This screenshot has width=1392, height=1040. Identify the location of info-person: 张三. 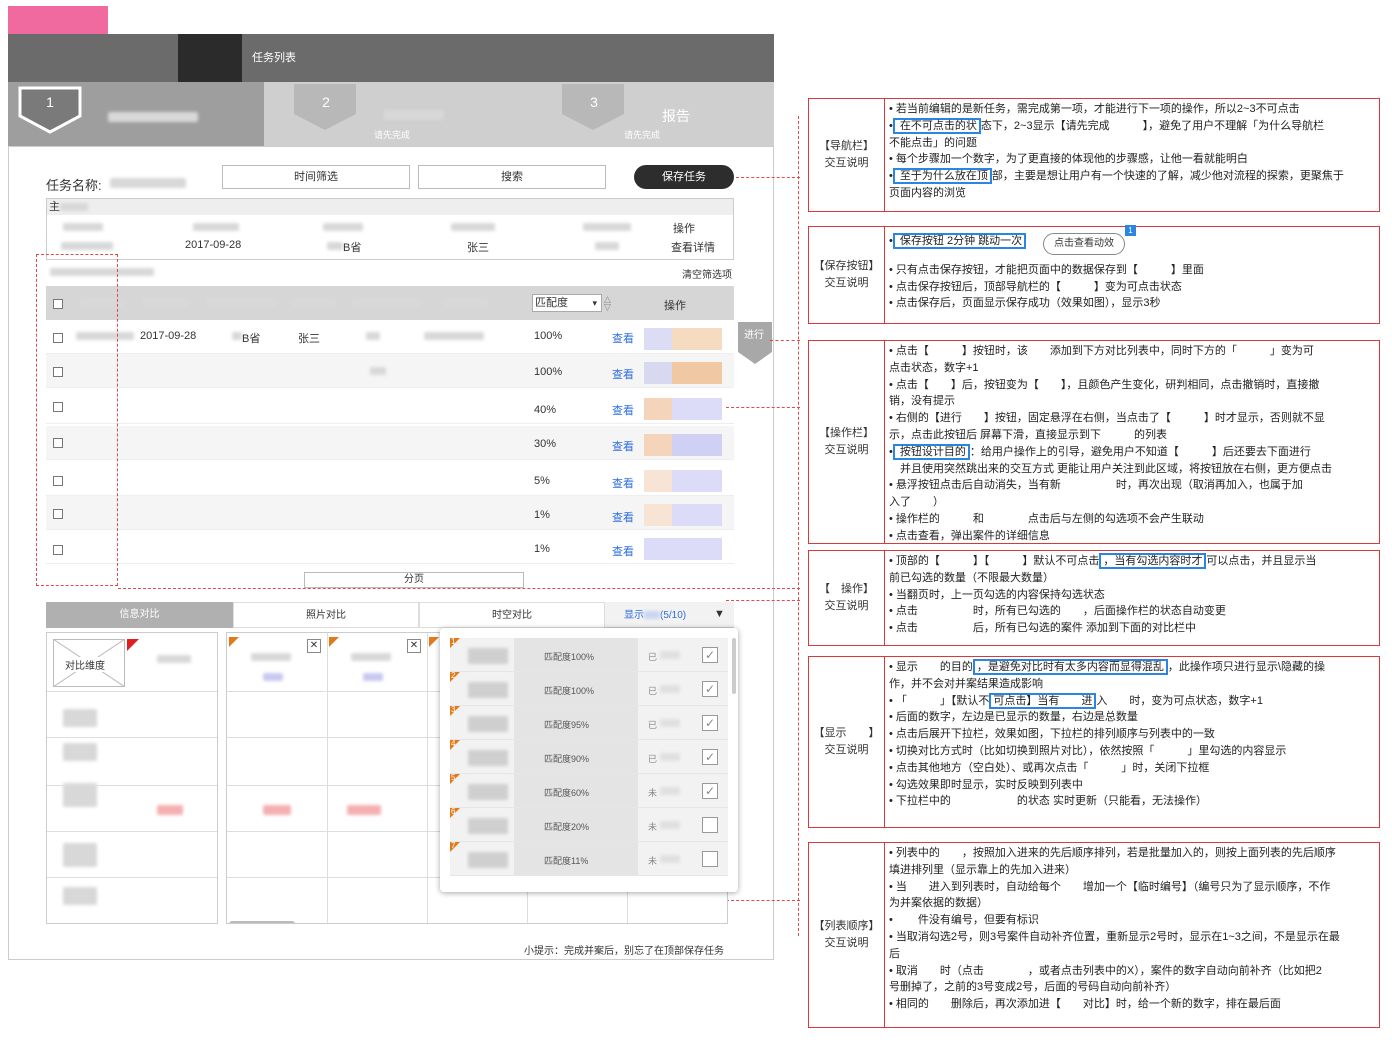
(478, 248).